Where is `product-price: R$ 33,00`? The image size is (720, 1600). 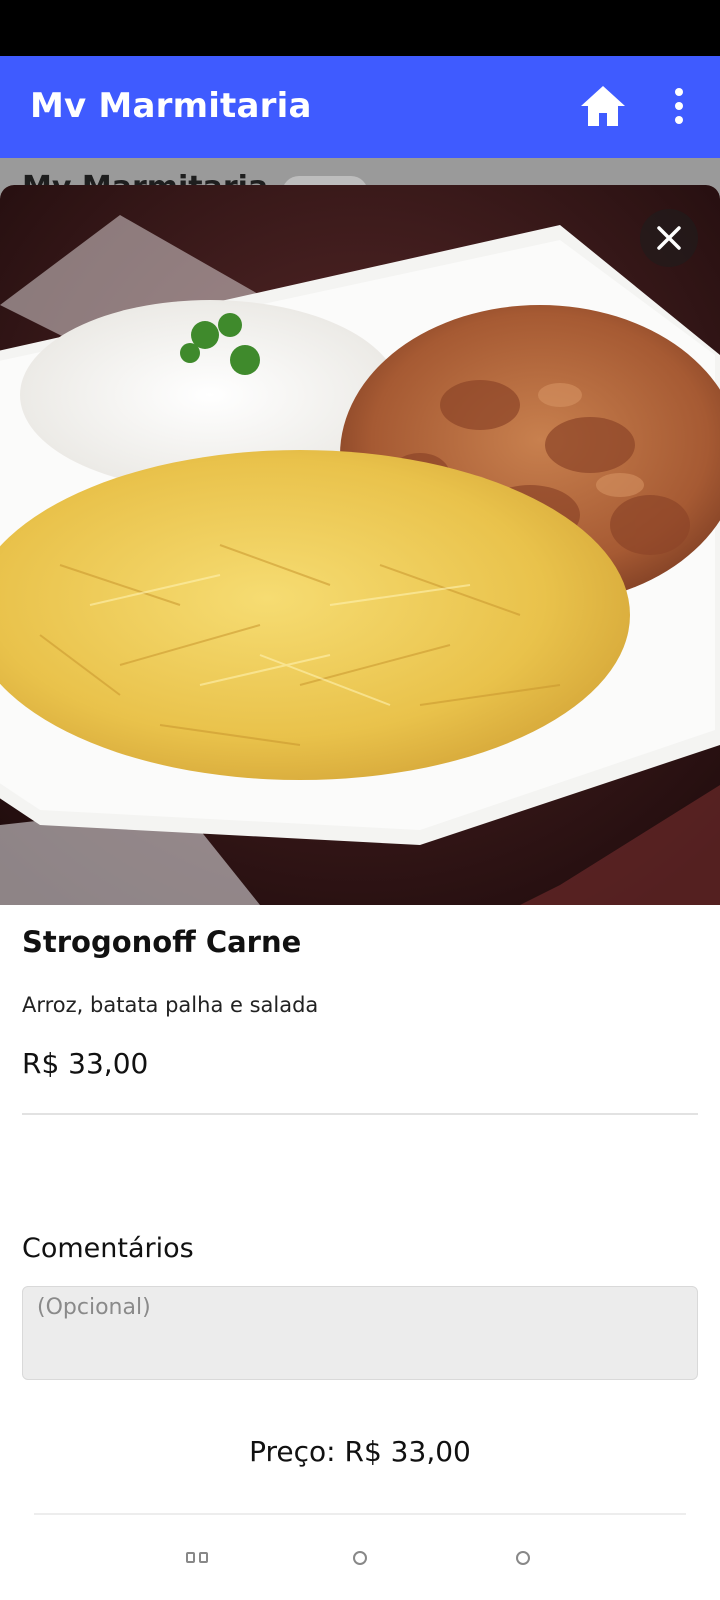 product-price: R$ 33,00 is located at coordinates (85, 1063).